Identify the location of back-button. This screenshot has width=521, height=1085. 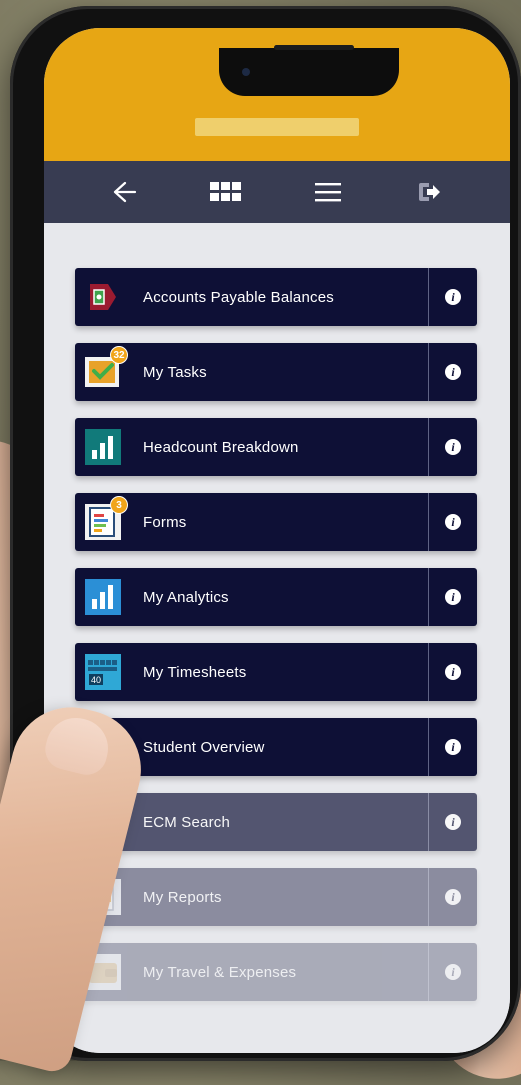
(125, 192).